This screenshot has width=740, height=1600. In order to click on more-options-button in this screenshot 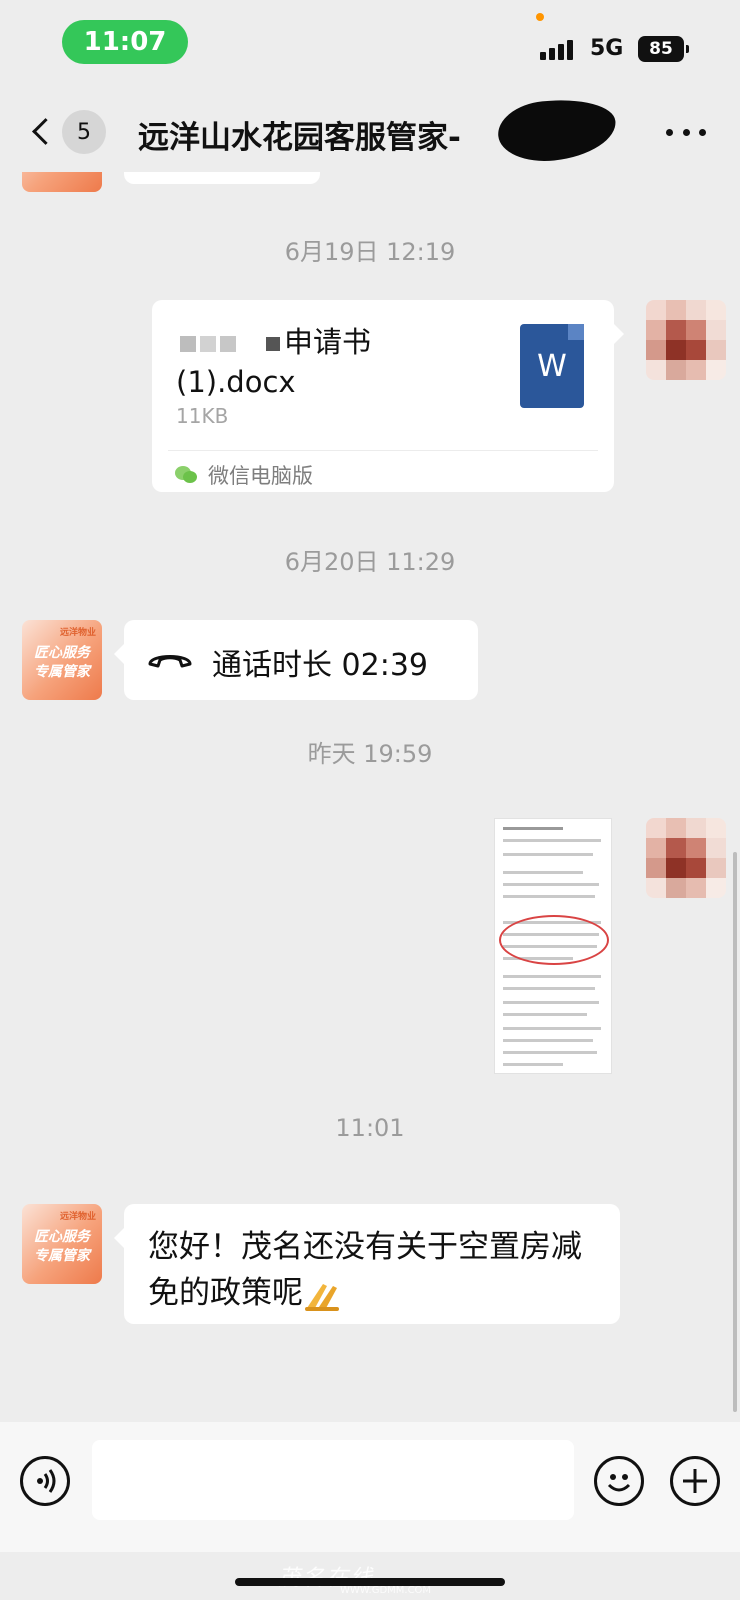, I will do `click(686, 132)`.